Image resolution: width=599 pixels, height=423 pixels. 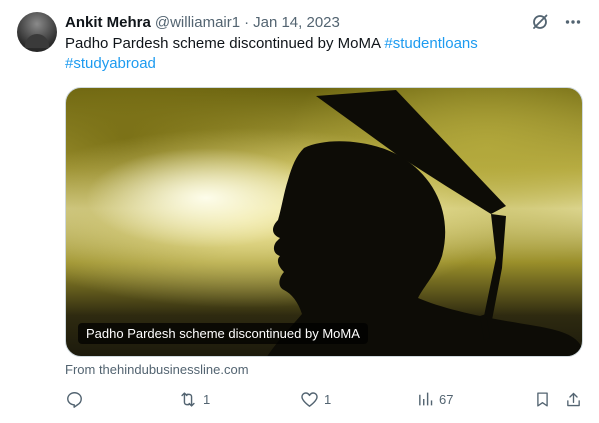 I want to click on more-horizontal-icon, so click(x=573, y=22).